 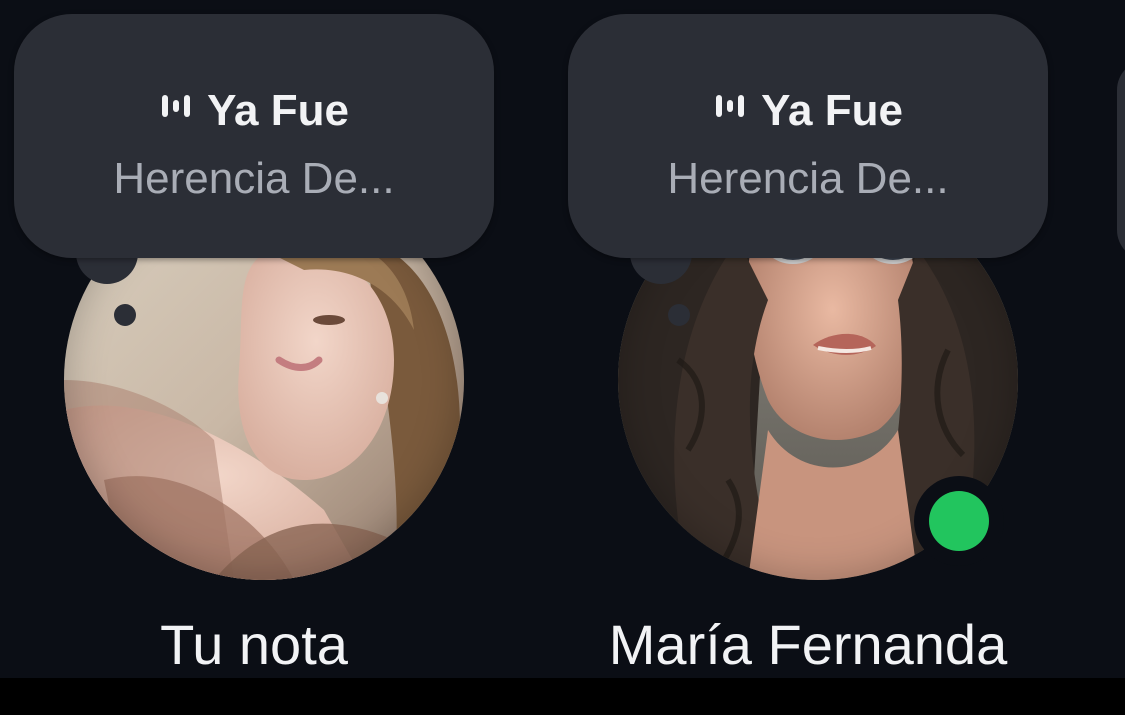 I want to click on online-status-indicator, so click(x=959, y=521).